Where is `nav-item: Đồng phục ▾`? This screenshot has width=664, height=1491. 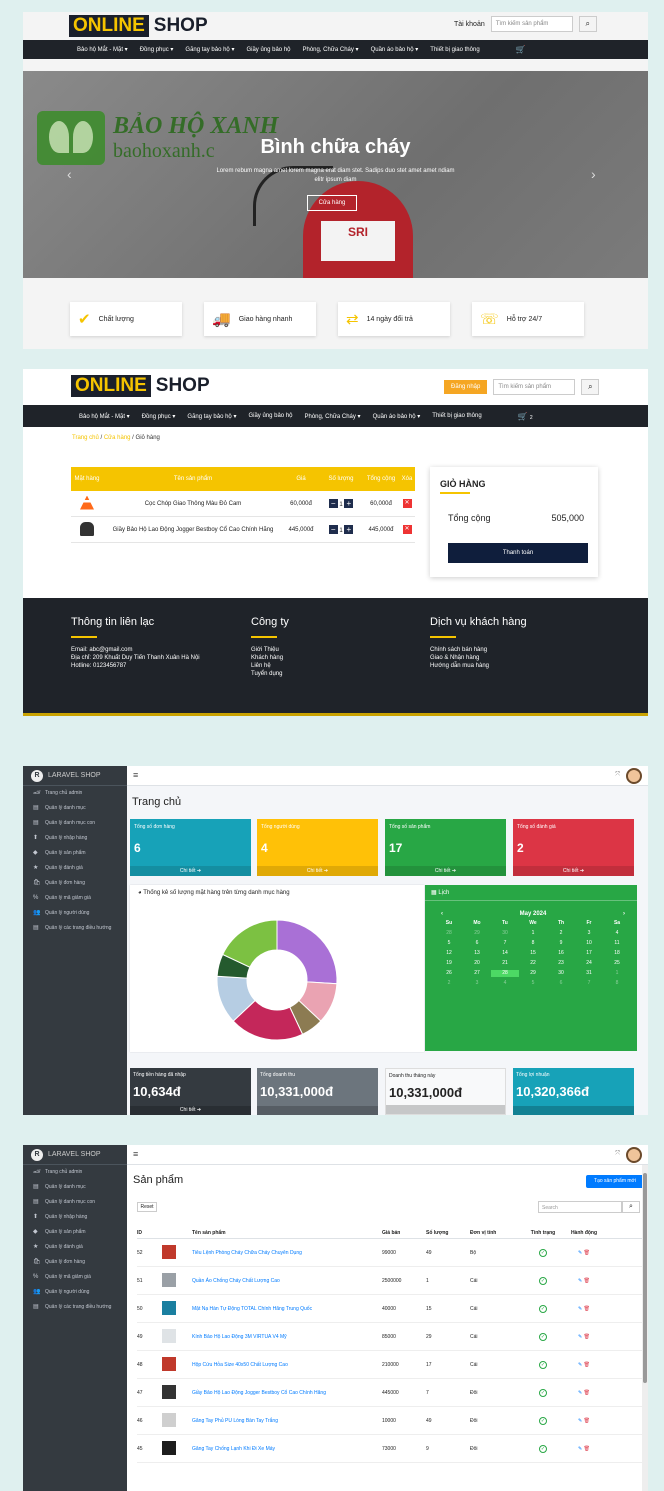 nav-item: Đồng phục ▾ is located at coordinates (159, 416).